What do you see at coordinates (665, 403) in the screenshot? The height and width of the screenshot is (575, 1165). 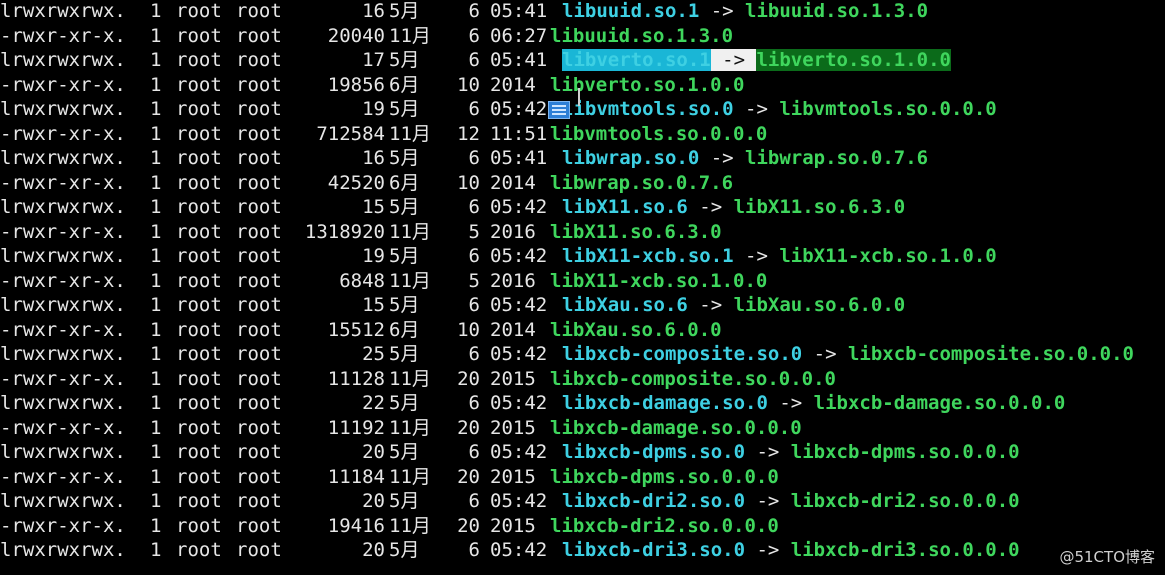 I see `file-name: libxcb-damage.so.0` at bounding box center [665, 403].